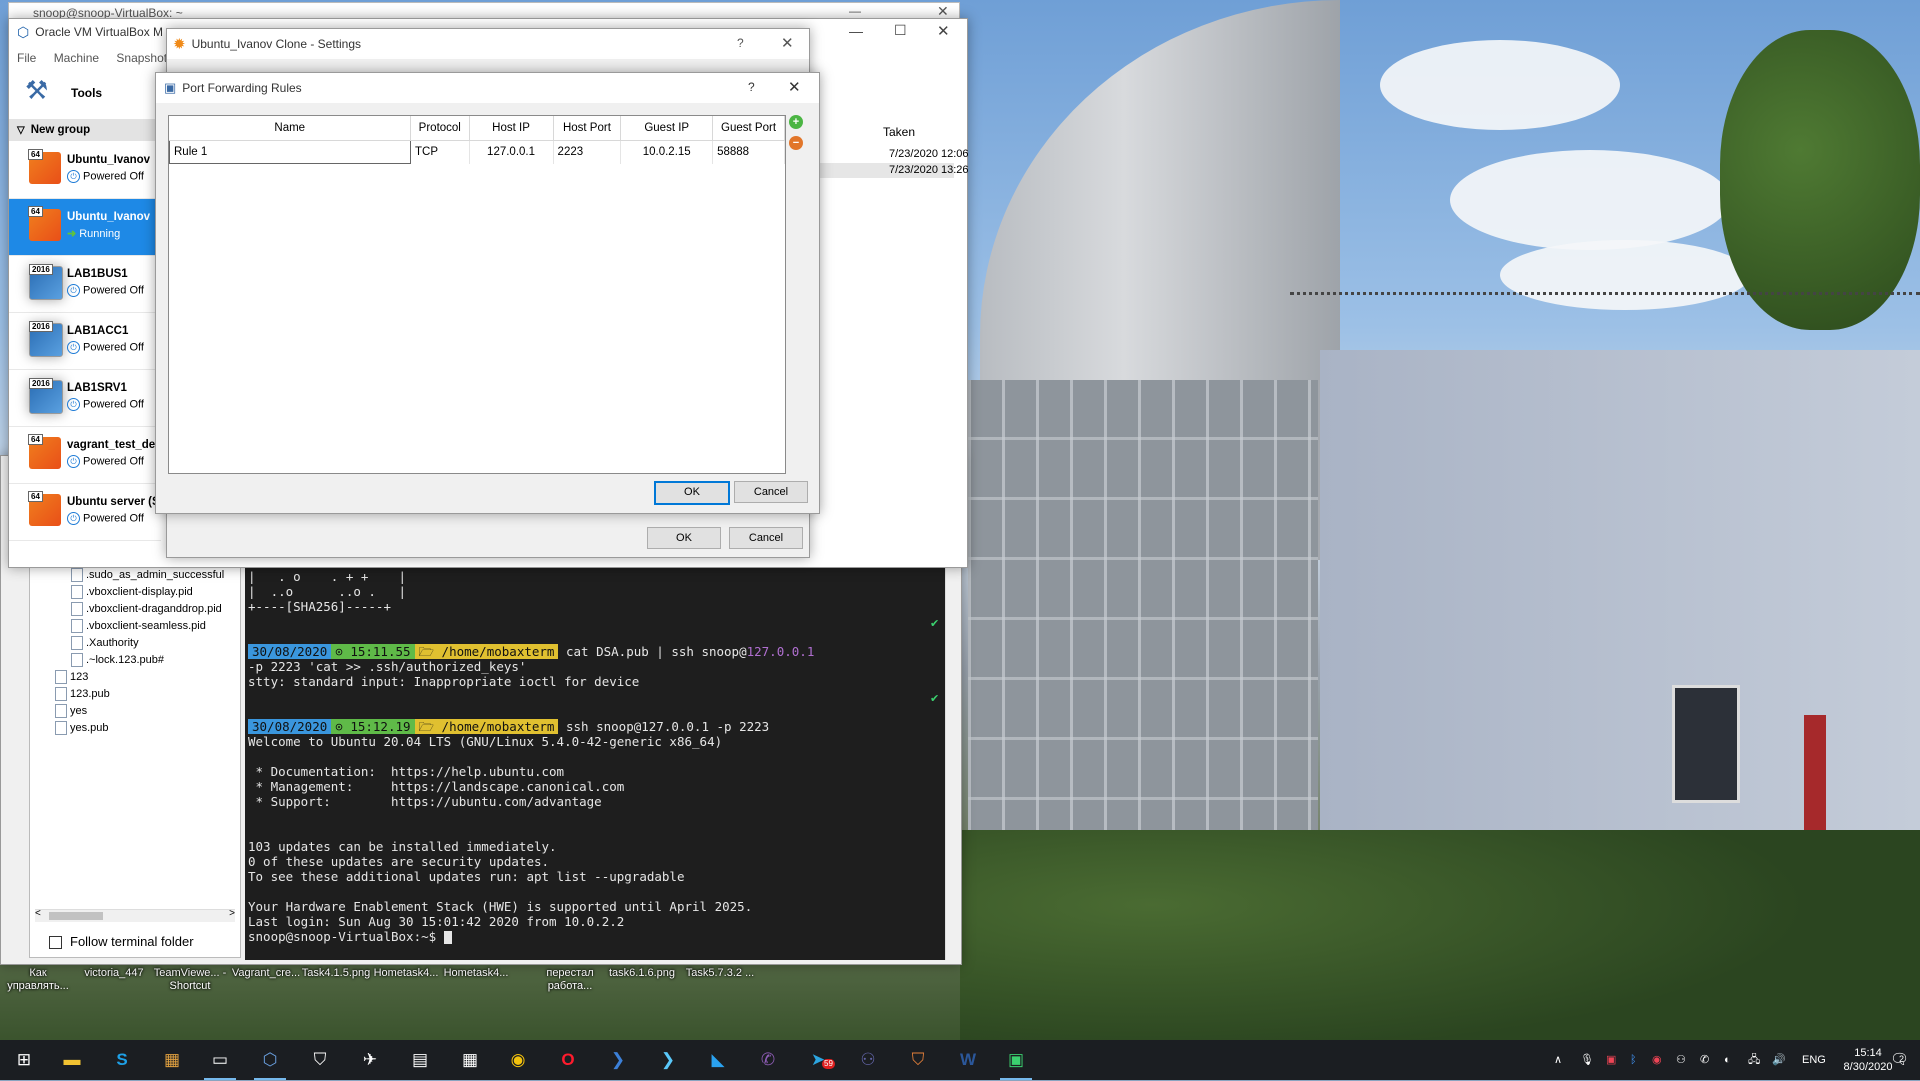  Describe the element at coordinates (668, 1060) in the screenshot. I see `powershell-ise-icon: ❯` at that location.